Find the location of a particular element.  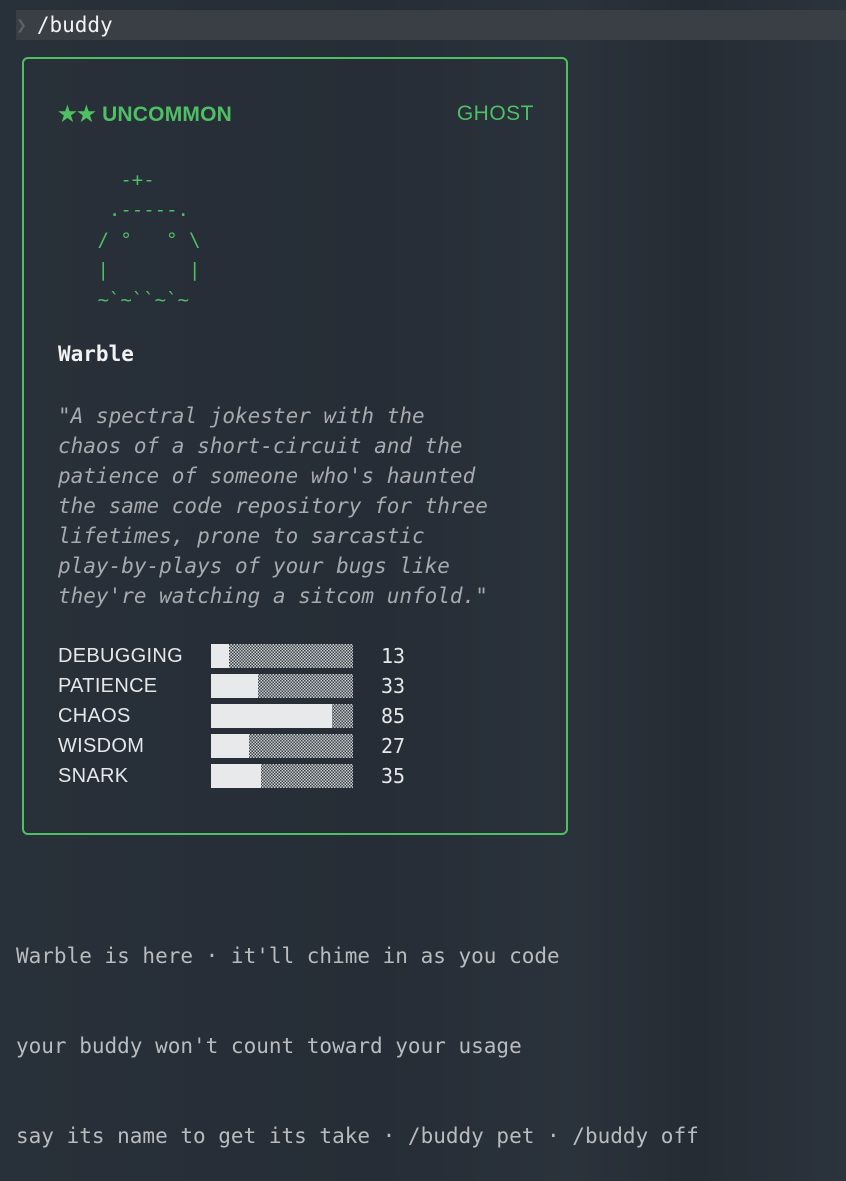

stat-row: CHAOS 85 is located at coordinates (231, 716).